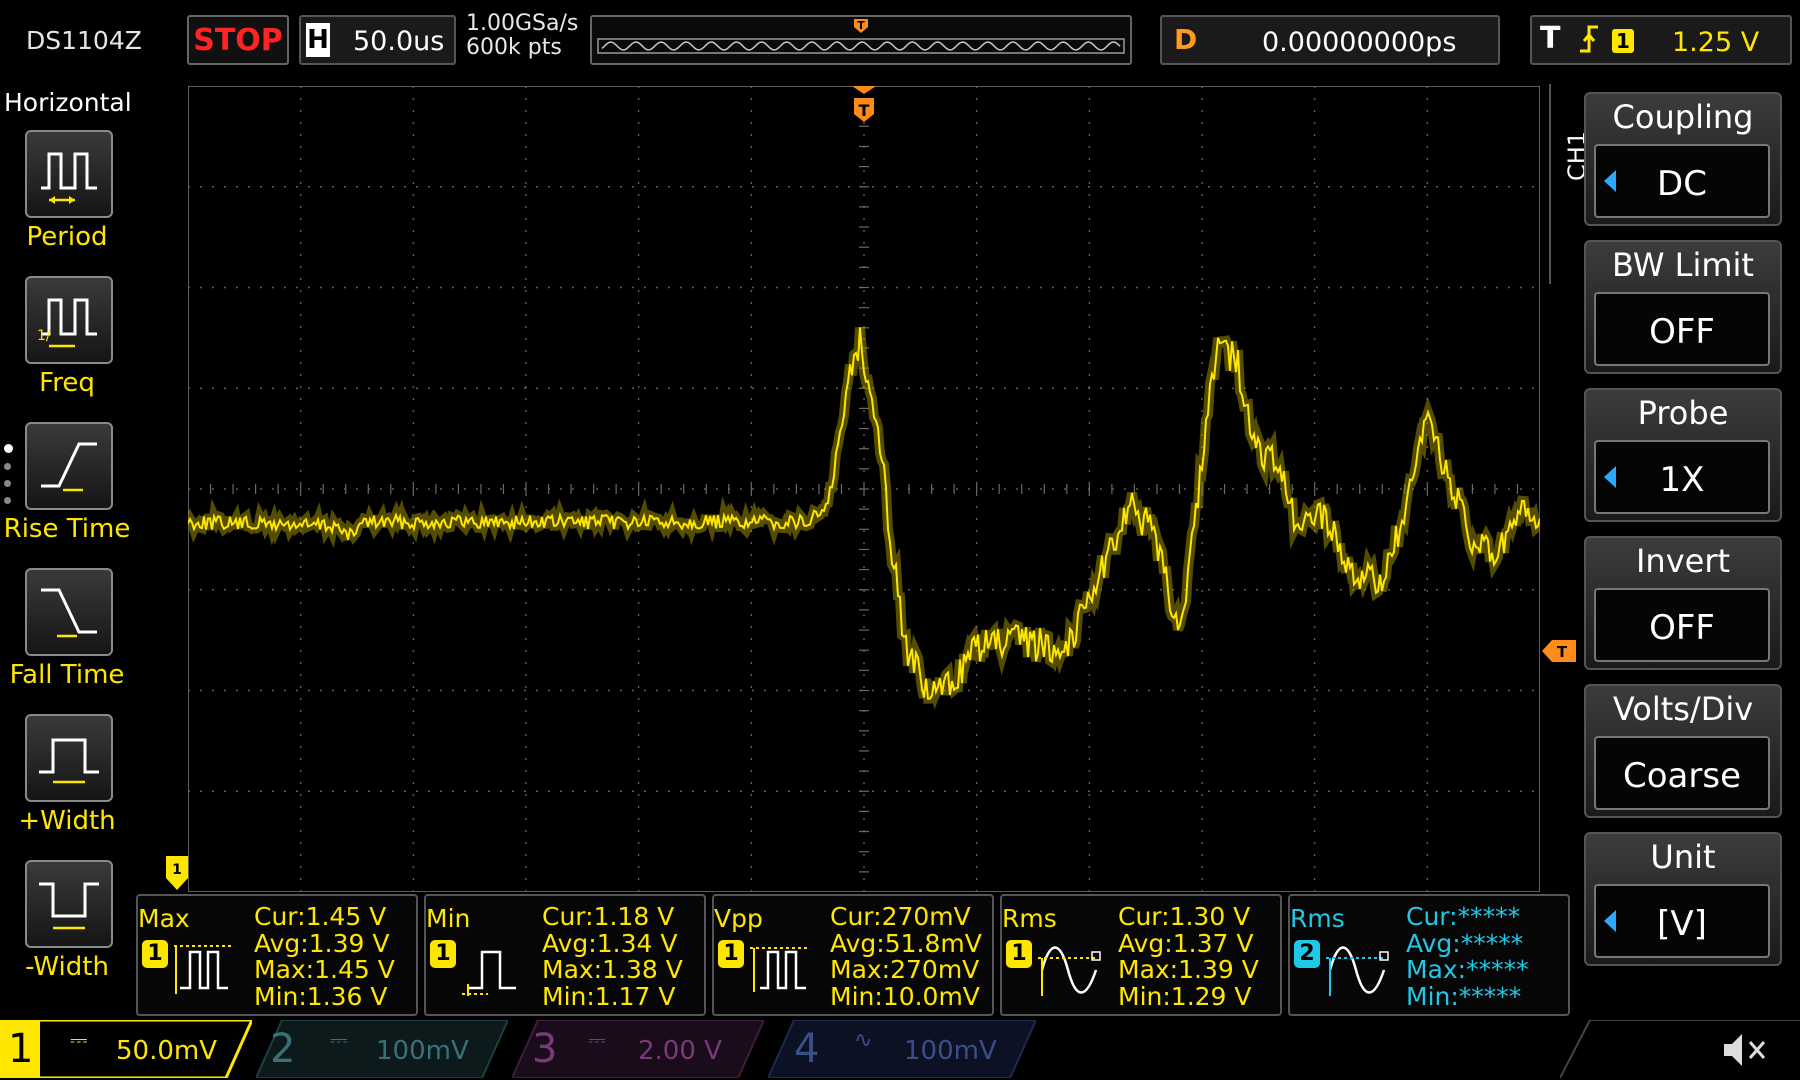 Image resolution: width=1800 pixels, height=1080 pixels. What do you see at coordinates (950, 1051) in the screenshot?
I see `ch4-scale: 100mV` at bounding box center [950, 1051].